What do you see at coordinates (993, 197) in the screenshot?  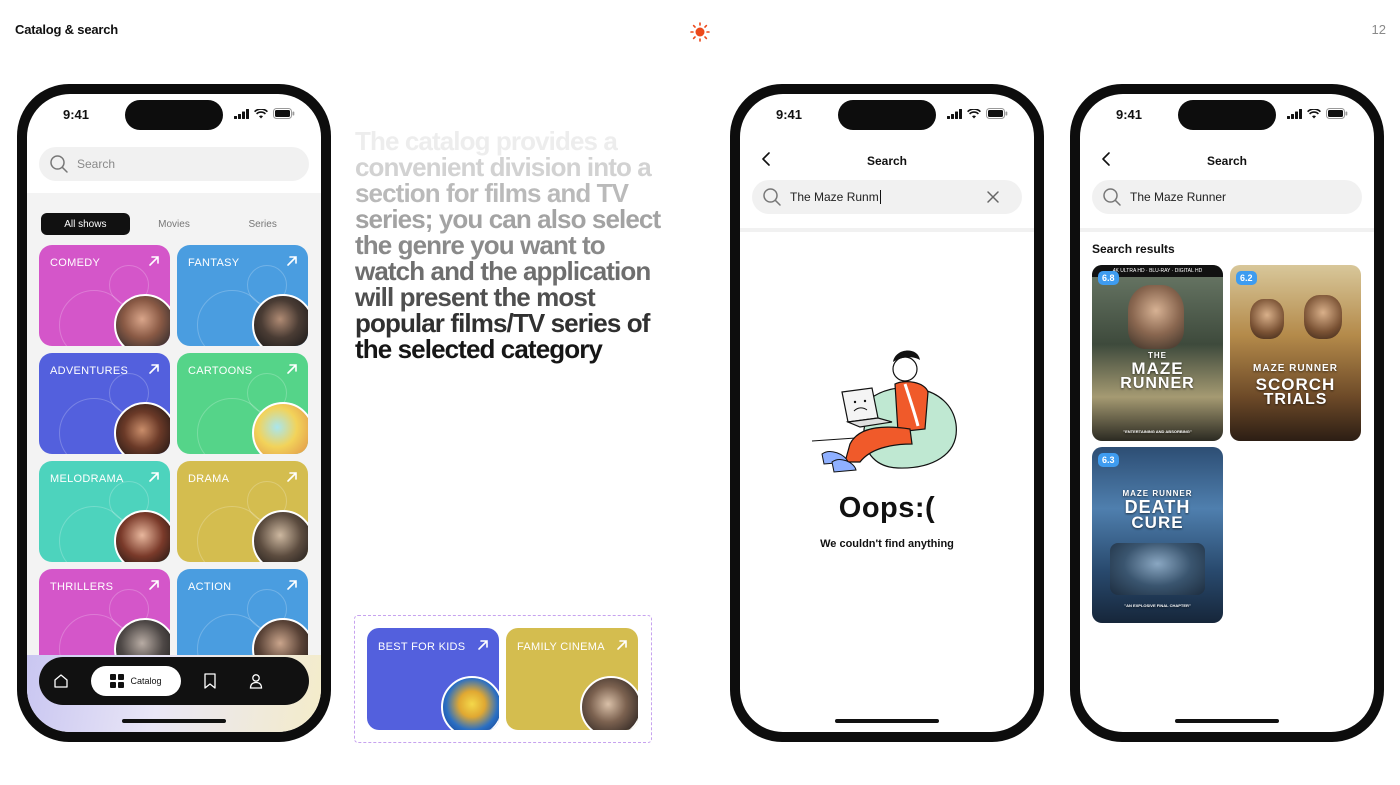 I see `clear-icon` at bounding box center [993, 197].